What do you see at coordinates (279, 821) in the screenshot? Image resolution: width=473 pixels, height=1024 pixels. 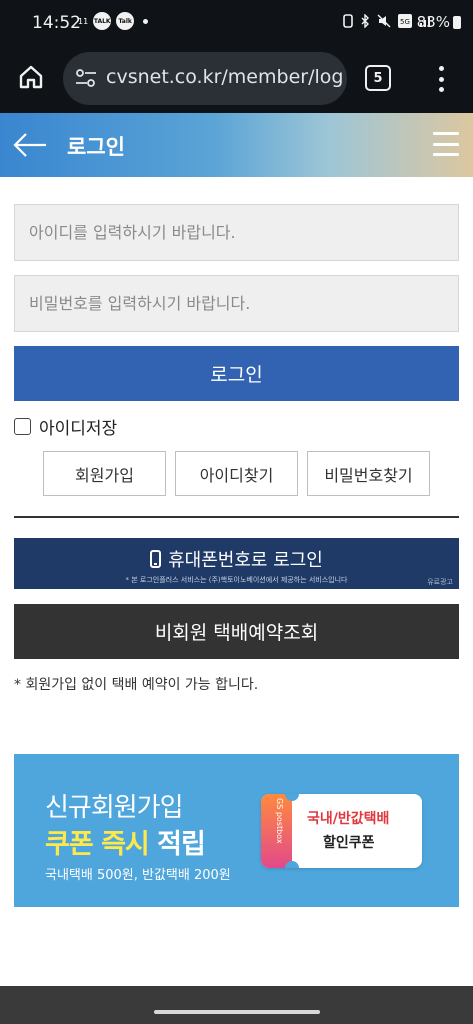 I see `gs-postbox-logo: GS postbox` at bounding box center [279, 821].